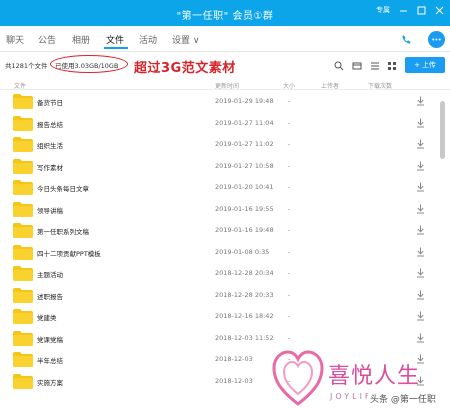 This screenshot has width=450, height=412. I want to click on file-row: 写作素材 2019-01-27 10:58 -, so click(219, 167).